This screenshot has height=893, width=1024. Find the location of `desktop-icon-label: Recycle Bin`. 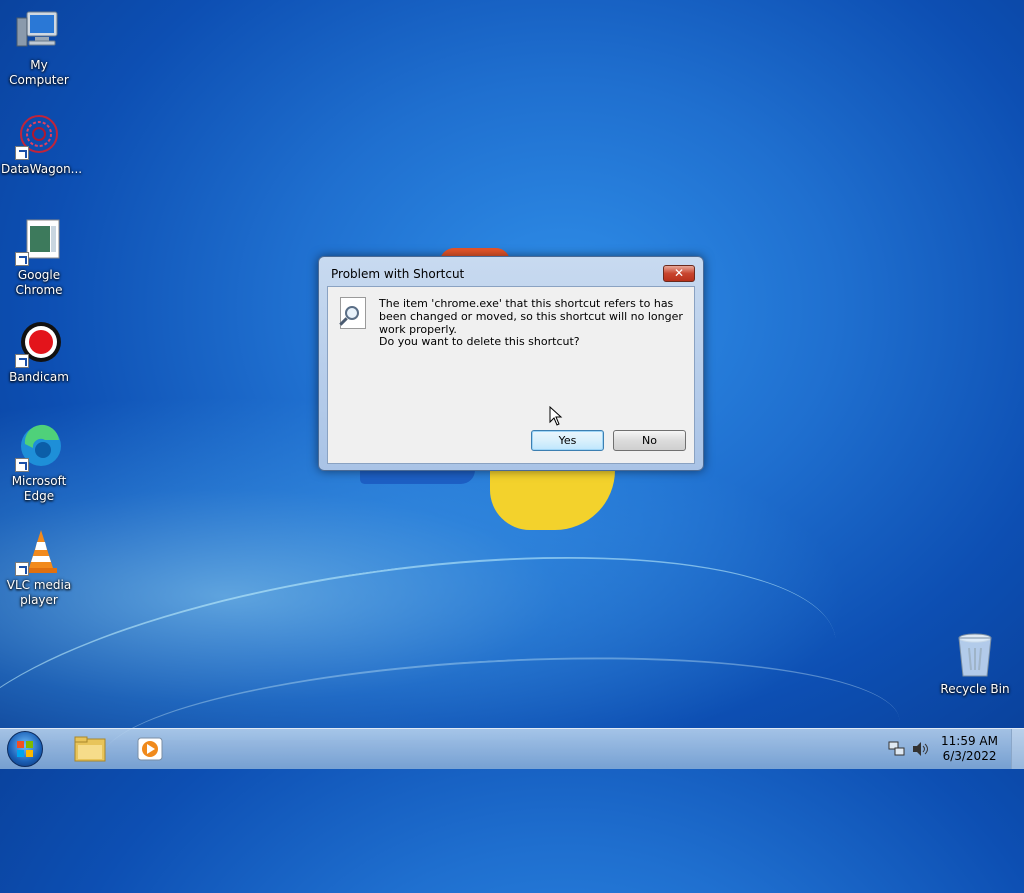

desktop-icon-label: Recycle Bin is located at coordinates (975, 689).